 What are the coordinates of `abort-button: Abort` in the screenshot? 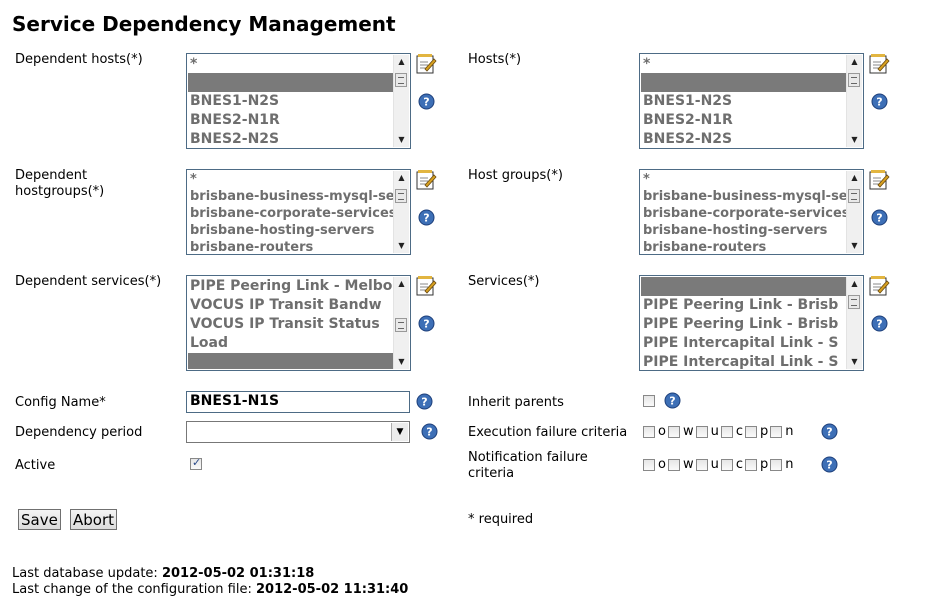 It's located at (94, 519).